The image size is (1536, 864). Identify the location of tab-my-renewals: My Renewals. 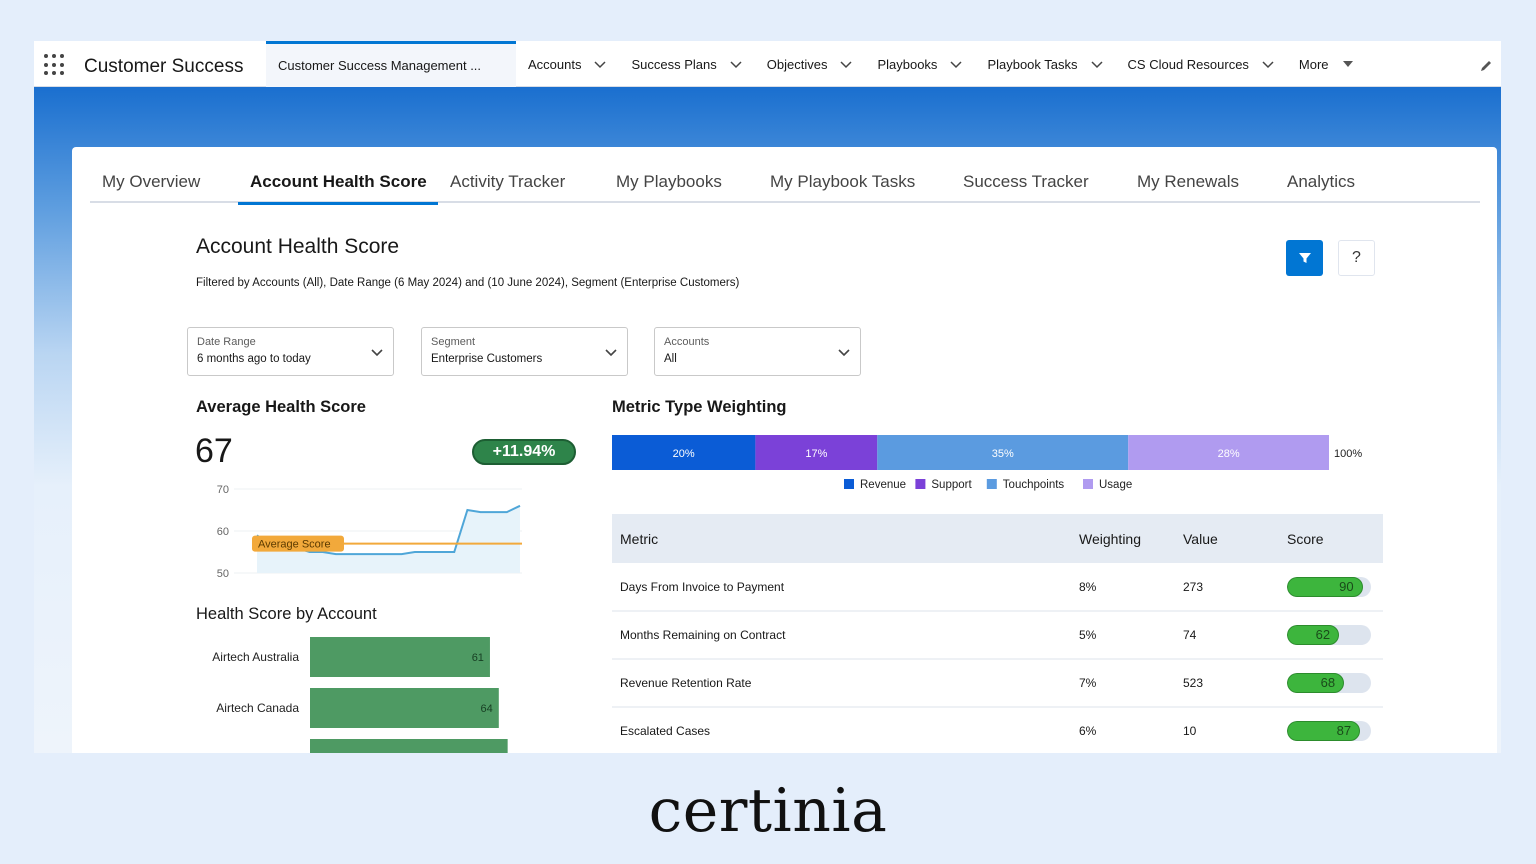
(1200, 175).